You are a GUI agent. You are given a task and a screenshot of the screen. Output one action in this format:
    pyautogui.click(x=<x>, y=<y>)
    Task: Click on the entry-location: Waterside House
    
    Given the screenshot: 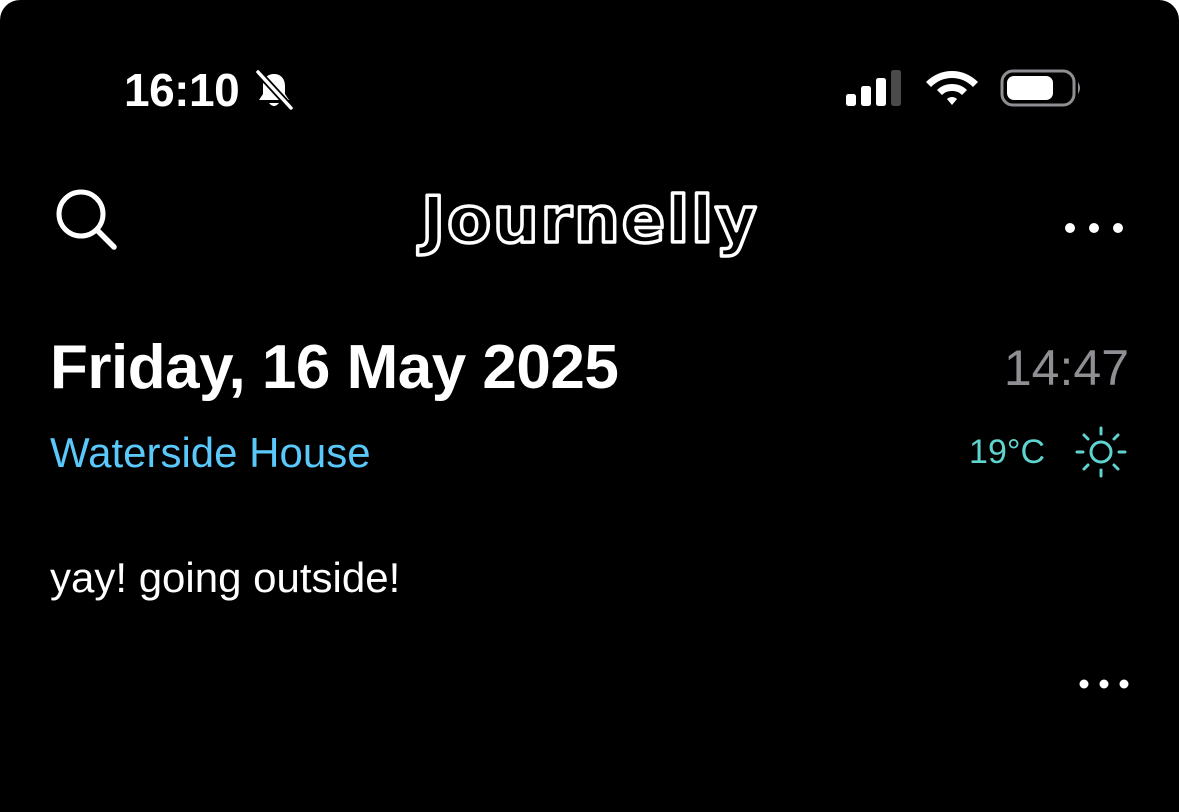 What is the action you would take?
    pyautogui.click(x=210, y=453)
    